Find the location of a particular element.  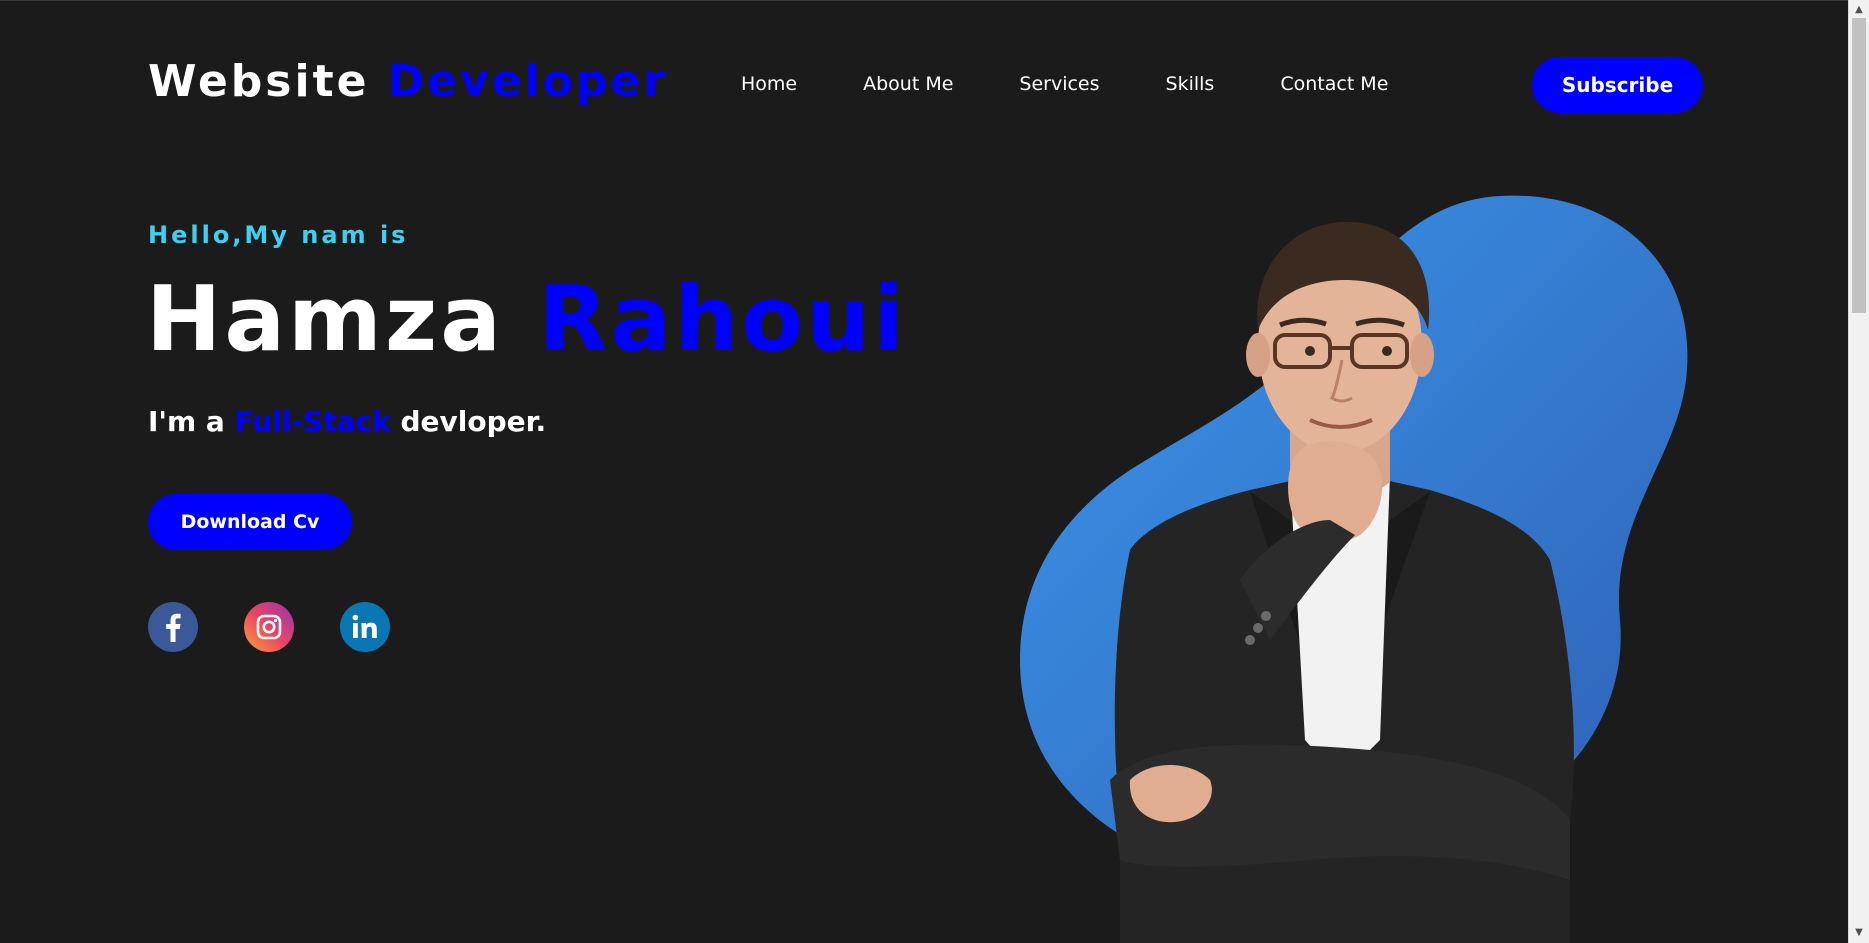

tagline-prefix: I'm a is located at coordinates (186, 421).